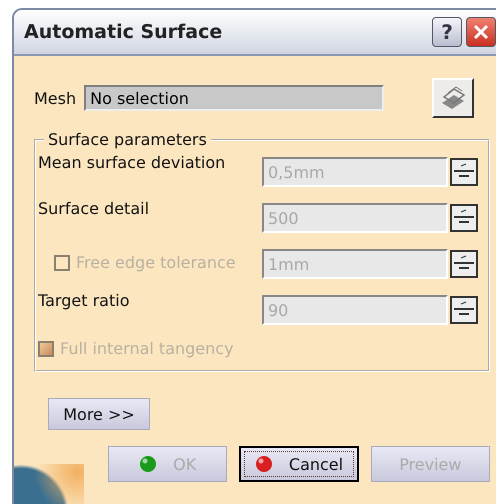 The height and width of the screenshot is (504, 496). Describe the element at coordinates (99, 414) in the screenshot. I see `more-button: More >>` at that location.